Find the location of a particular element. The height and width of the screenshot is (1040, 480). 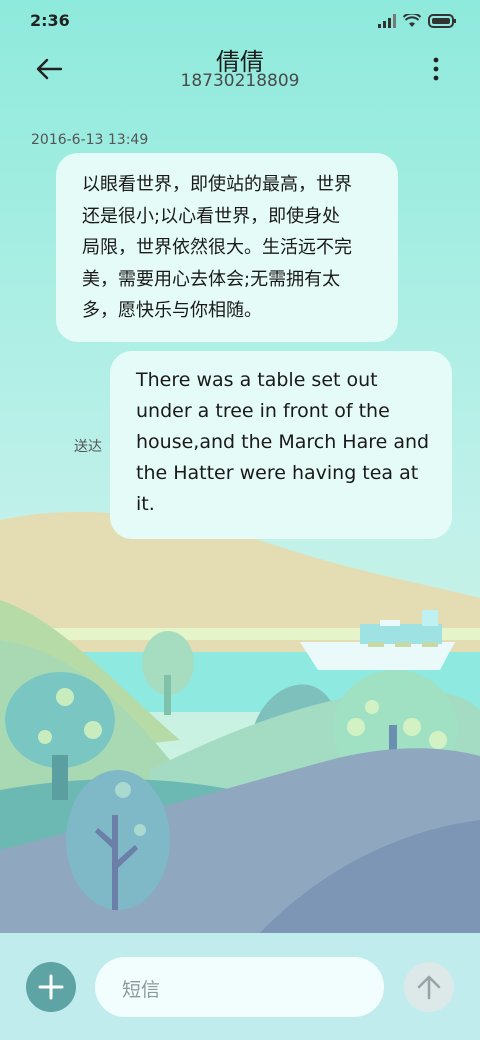

contact-phone: 18730218809 is located at coordinates (240, 81).